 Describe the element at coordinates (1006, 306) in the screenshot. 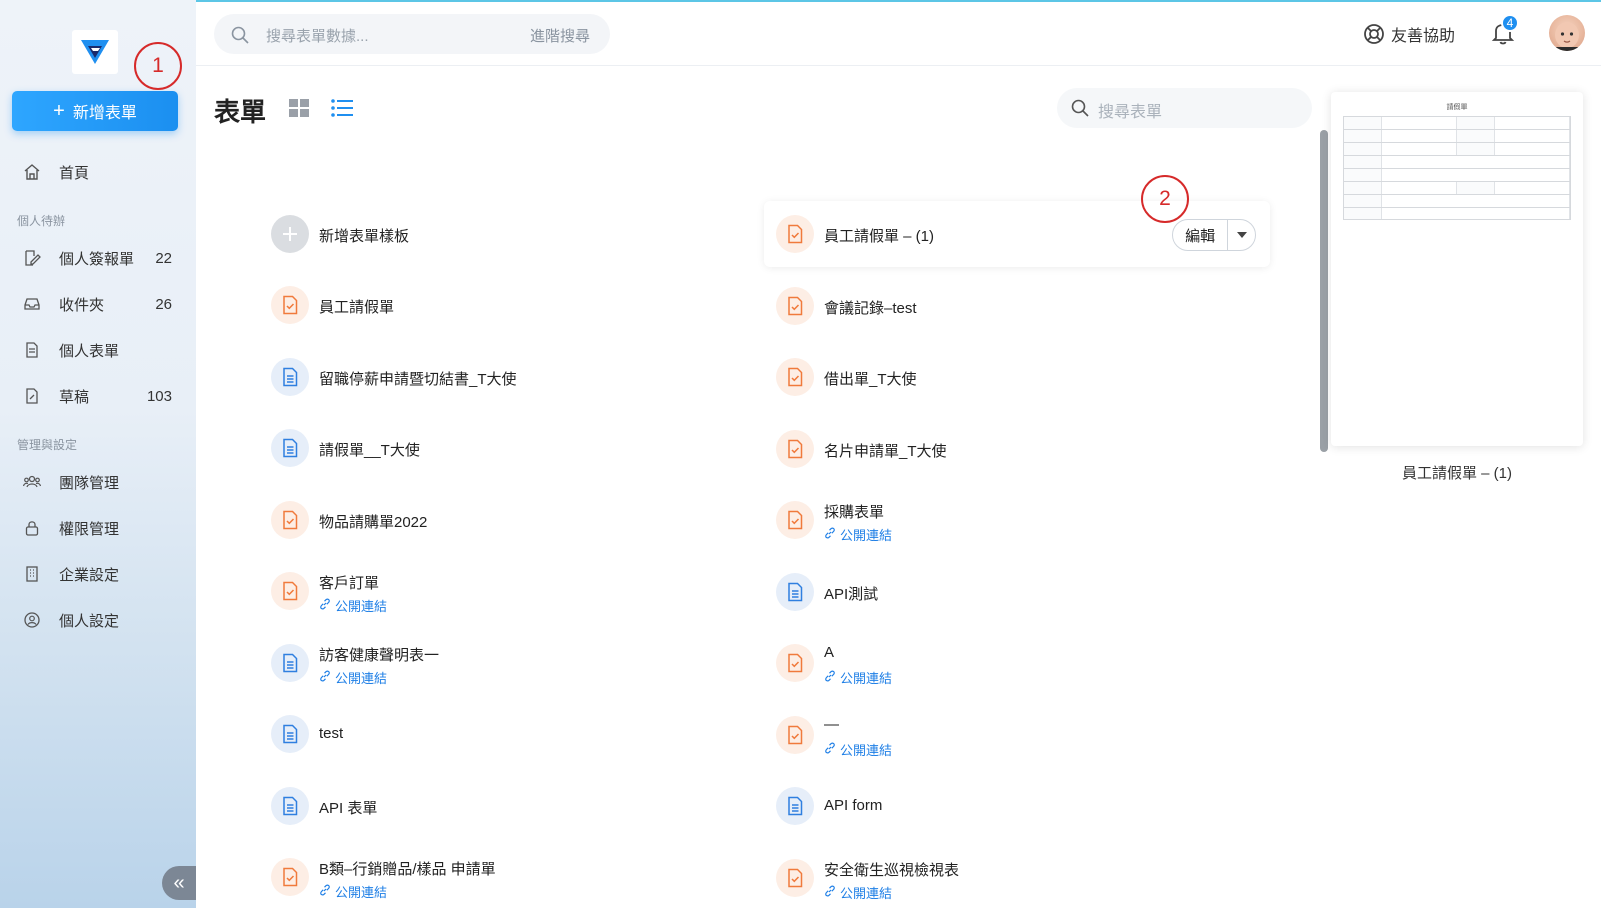

I see `form-list-item: 會議記錄–test` at that location.